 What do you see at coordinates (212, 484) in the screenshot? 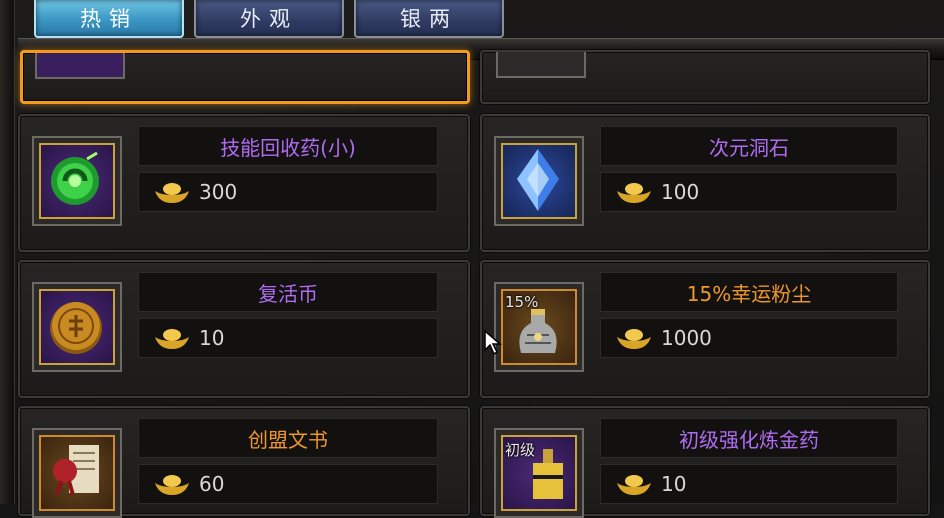
I see `item-price: 60` at bounding box center [212, 484].